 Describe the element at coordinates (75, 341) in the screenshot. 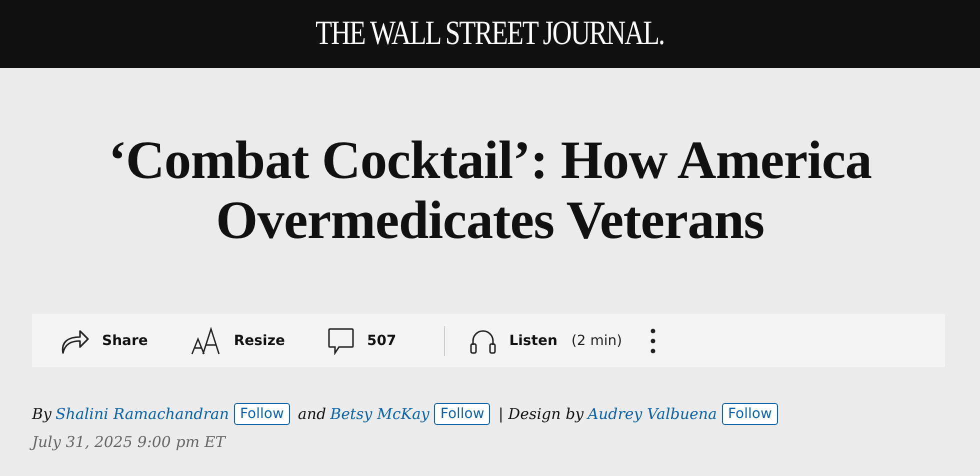

I see `share-arrow-icon` at that location.